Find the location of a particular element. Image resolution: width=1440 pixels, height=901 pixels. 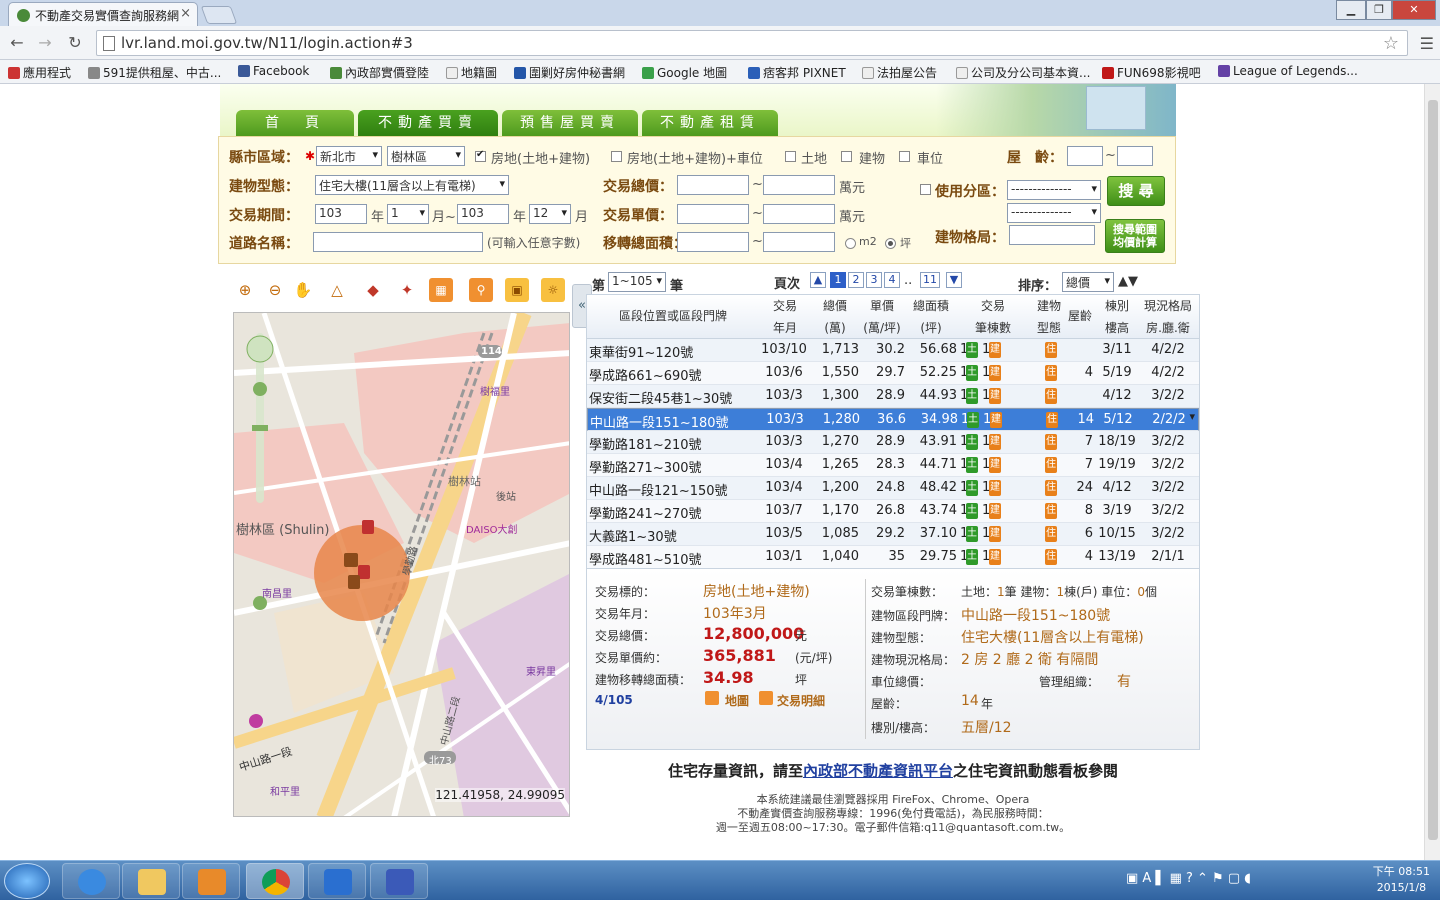

page-3: 3 is located at coordinates (874, 280).